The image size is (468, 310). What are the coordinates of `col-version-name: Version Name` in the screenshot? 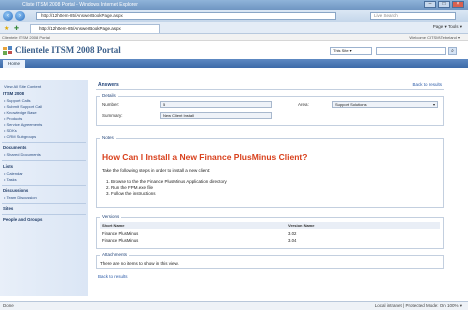 It's located at (301, 225).